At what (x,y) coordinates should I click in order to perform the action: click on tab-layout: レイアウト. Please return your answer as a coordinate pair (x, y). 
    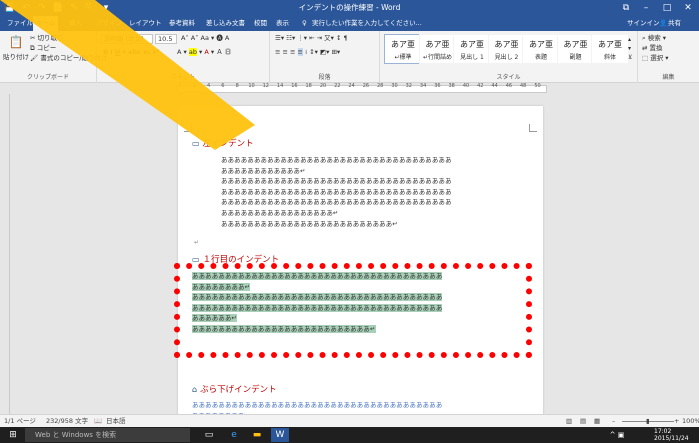
    Looking at the image, I should click on (145, 23).